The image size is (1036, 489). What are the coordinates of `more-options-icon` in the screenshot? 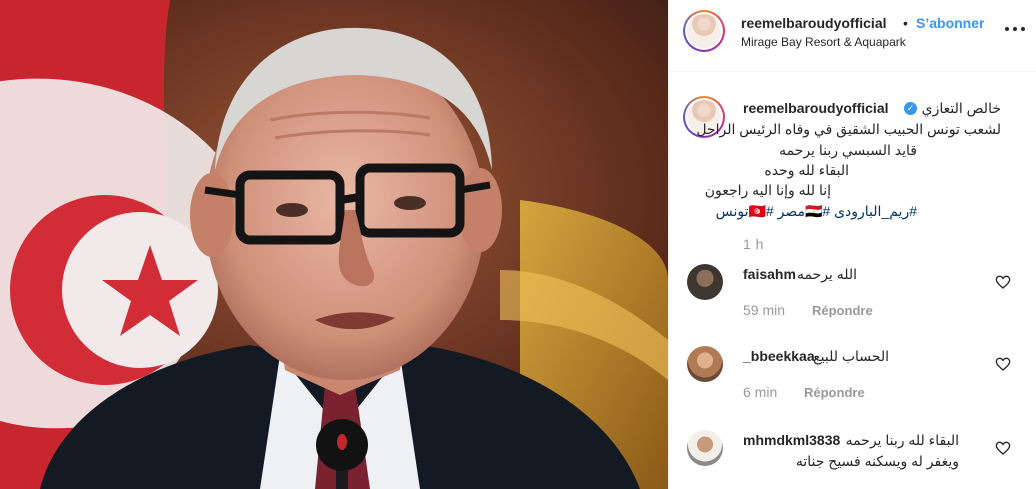 It's located at (1015, 28).